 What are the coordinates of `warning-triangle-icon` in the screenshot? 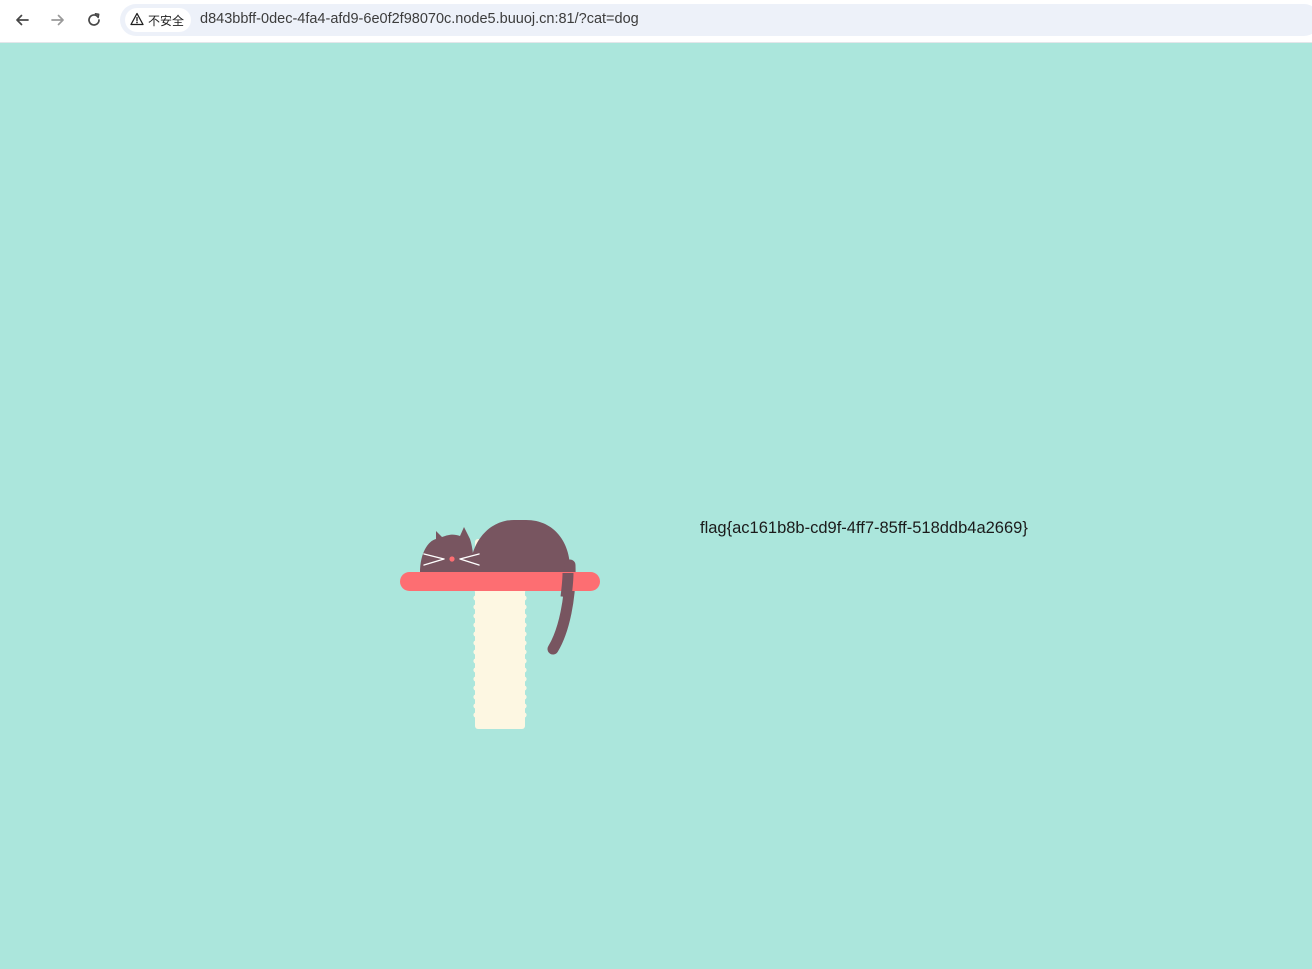 It's located at (137, 20).